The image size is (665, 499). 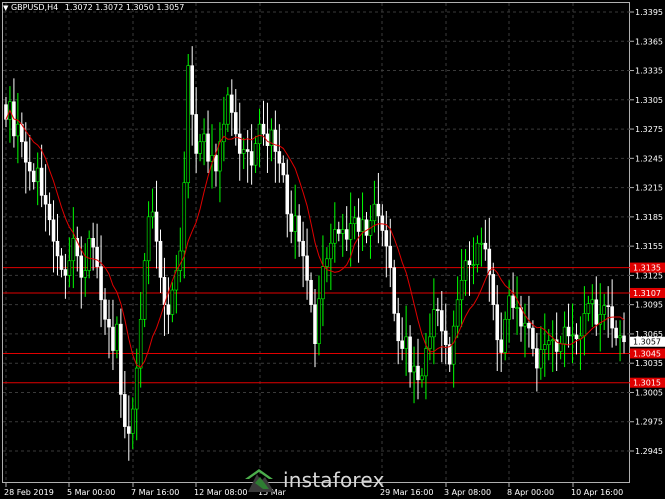 I want to click on y-tick-label: 1.3335, so click(x=649, y=71).